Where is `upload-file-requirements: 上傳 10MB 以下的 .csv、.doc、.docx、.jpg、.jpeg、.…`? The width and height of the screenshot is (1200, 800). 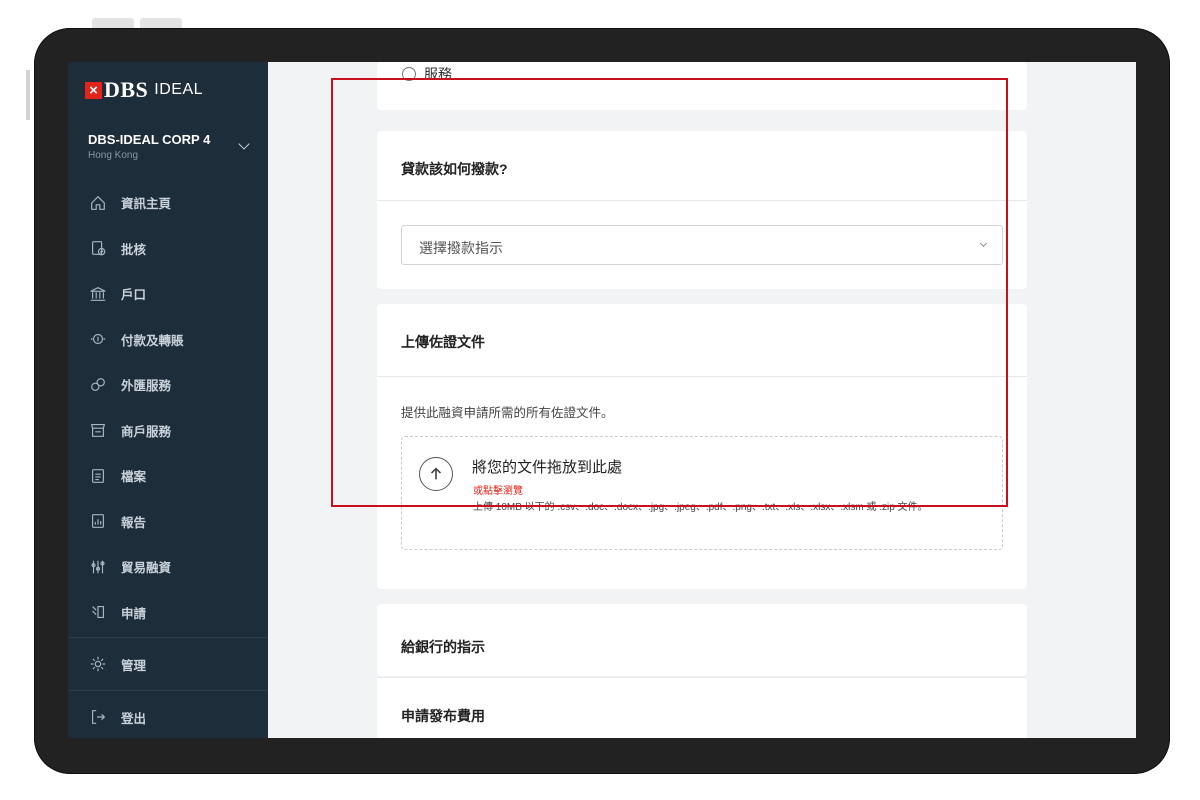
upload-file-requirements: 上傳 10MB 以下的 .csv、.doc、.docx、.jpg、.jpeg、.… is located at coordinates (700, 507).